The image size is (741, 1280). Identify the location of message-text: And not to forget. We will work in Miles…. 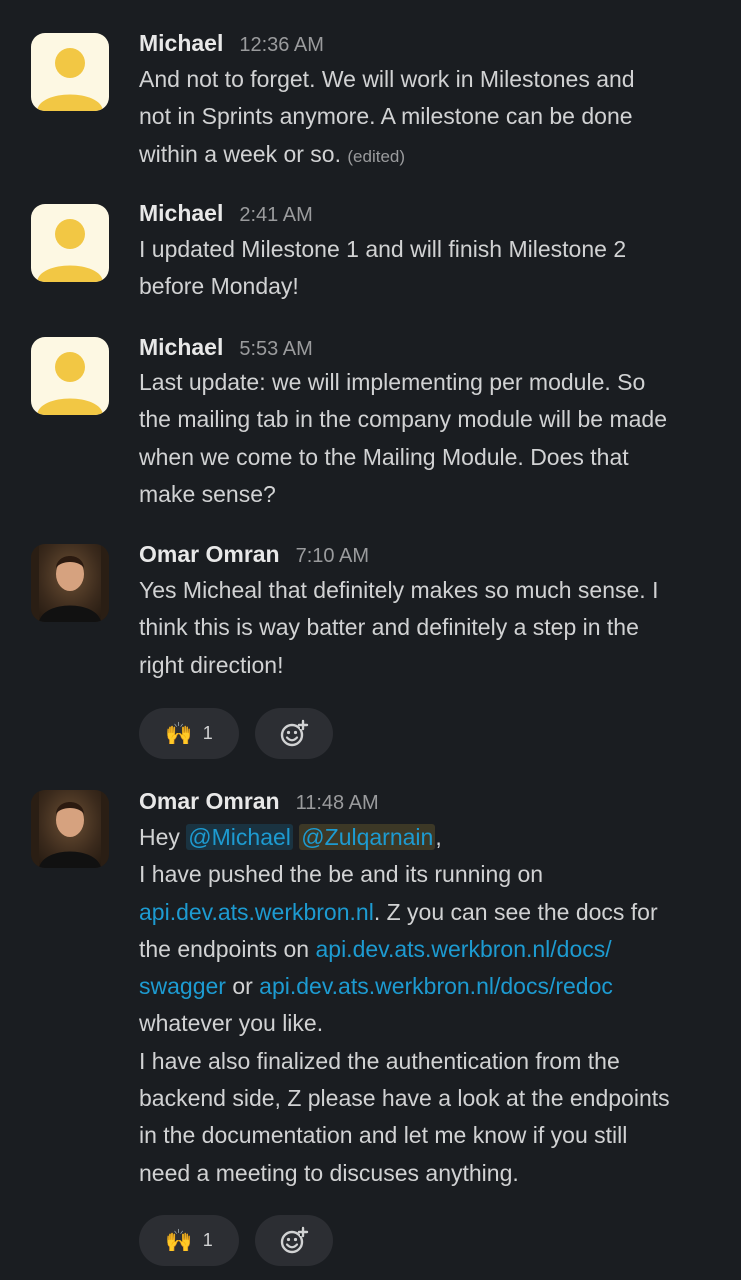
(387, 116).